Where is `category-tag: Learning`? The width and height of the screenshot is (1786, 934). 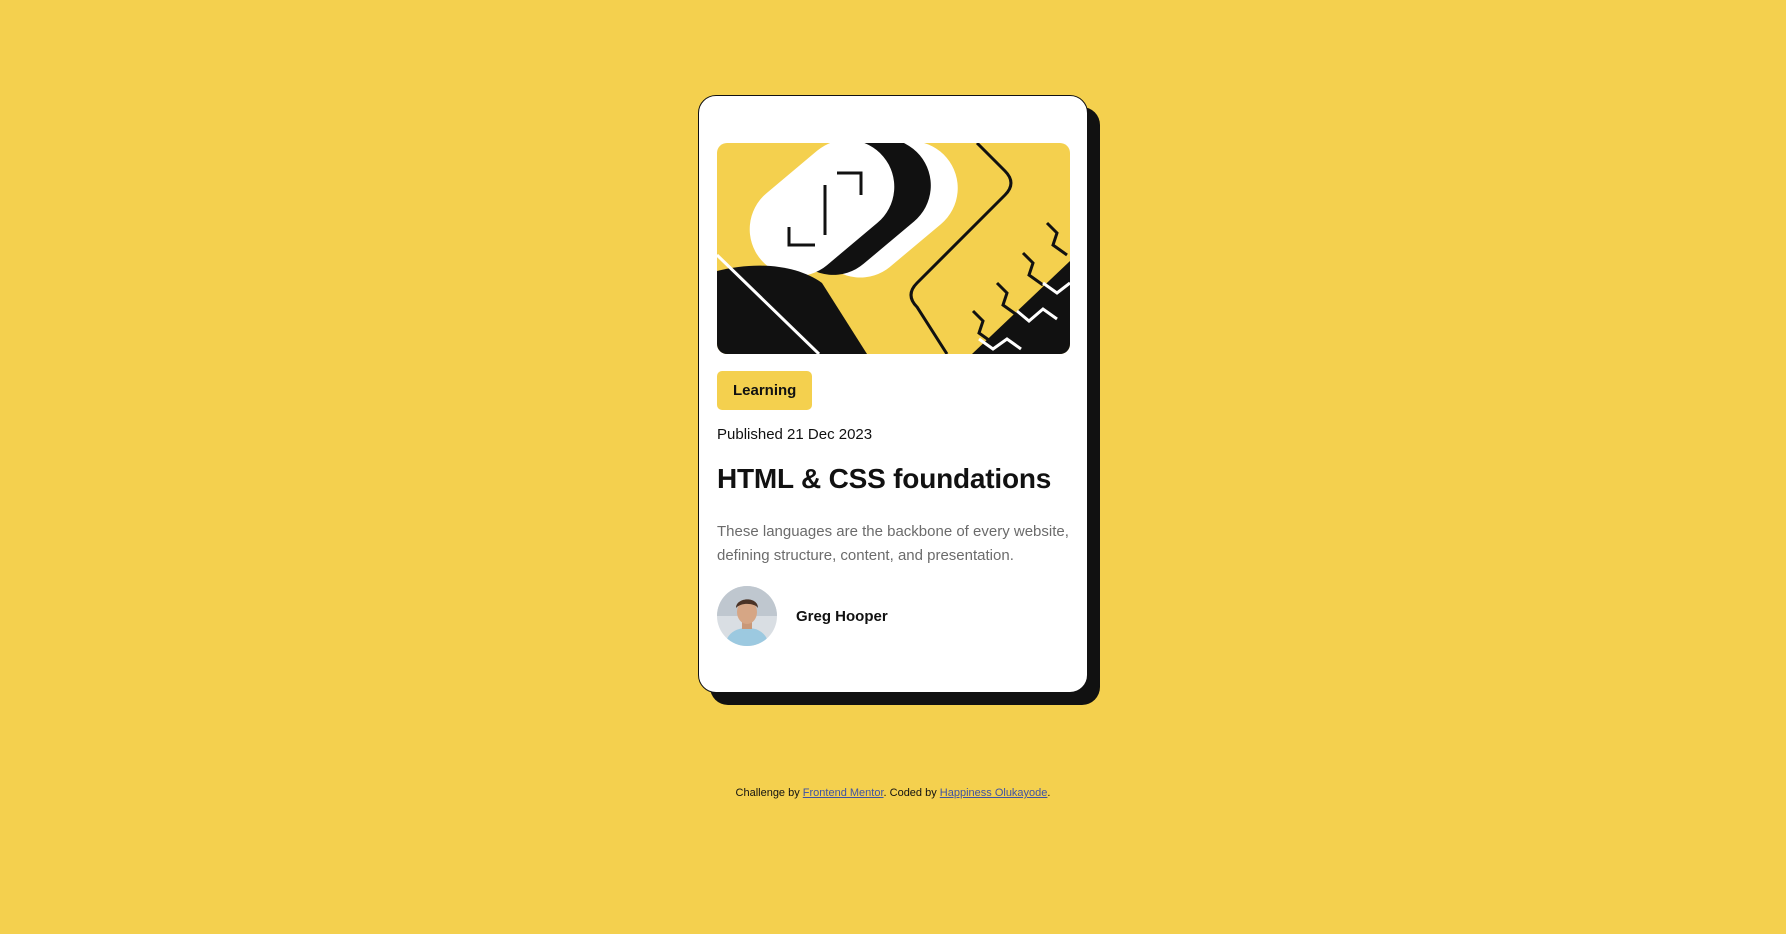
category-tag: Learning is located at coordinates (765, 390).